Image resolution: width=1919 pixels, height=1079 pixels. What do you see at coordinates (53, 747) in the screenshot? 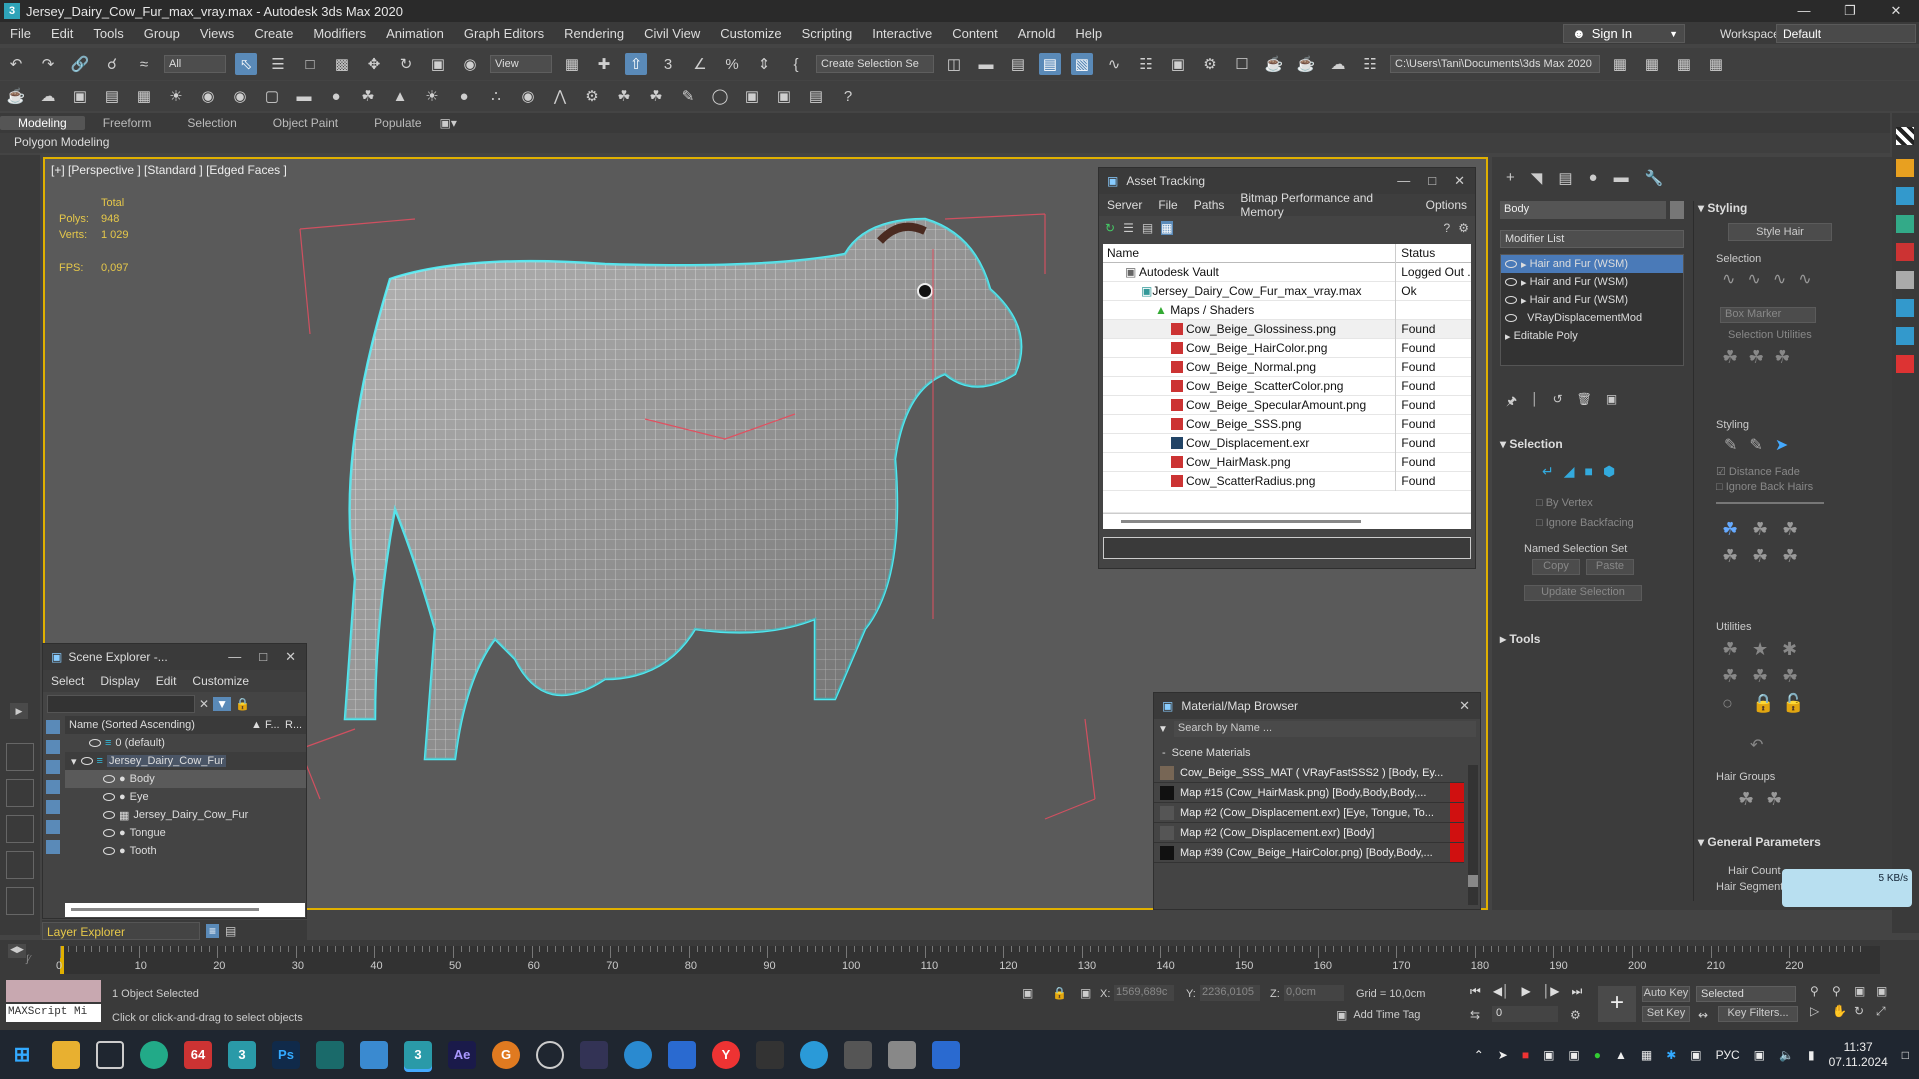
I see `filter-shapes-icon` at bounding box center [53, 747].